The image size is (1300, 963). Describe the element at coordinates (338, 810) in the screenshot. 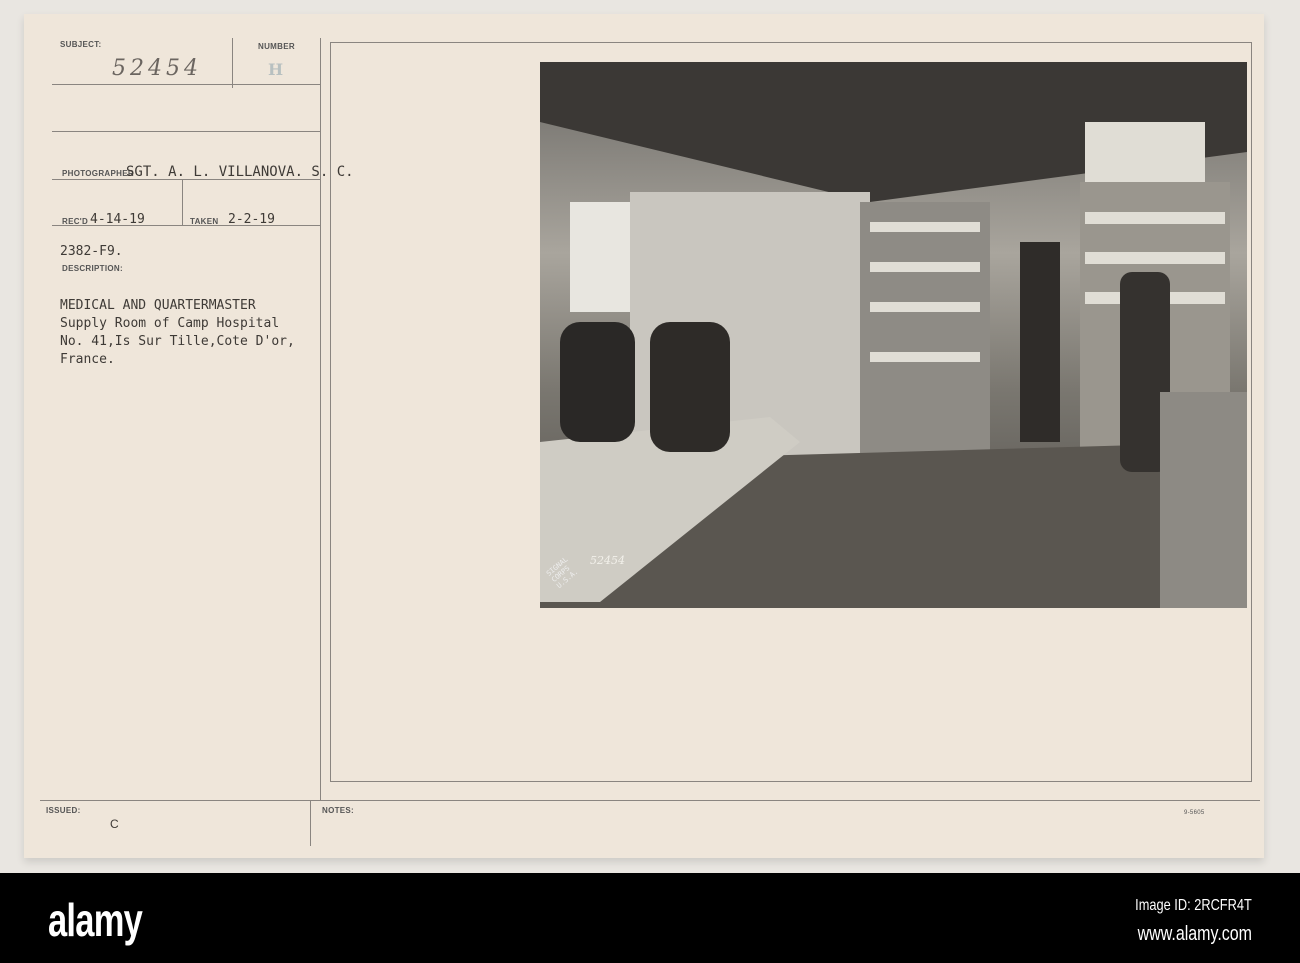

I see `notes-label: NOTES:` at that location.